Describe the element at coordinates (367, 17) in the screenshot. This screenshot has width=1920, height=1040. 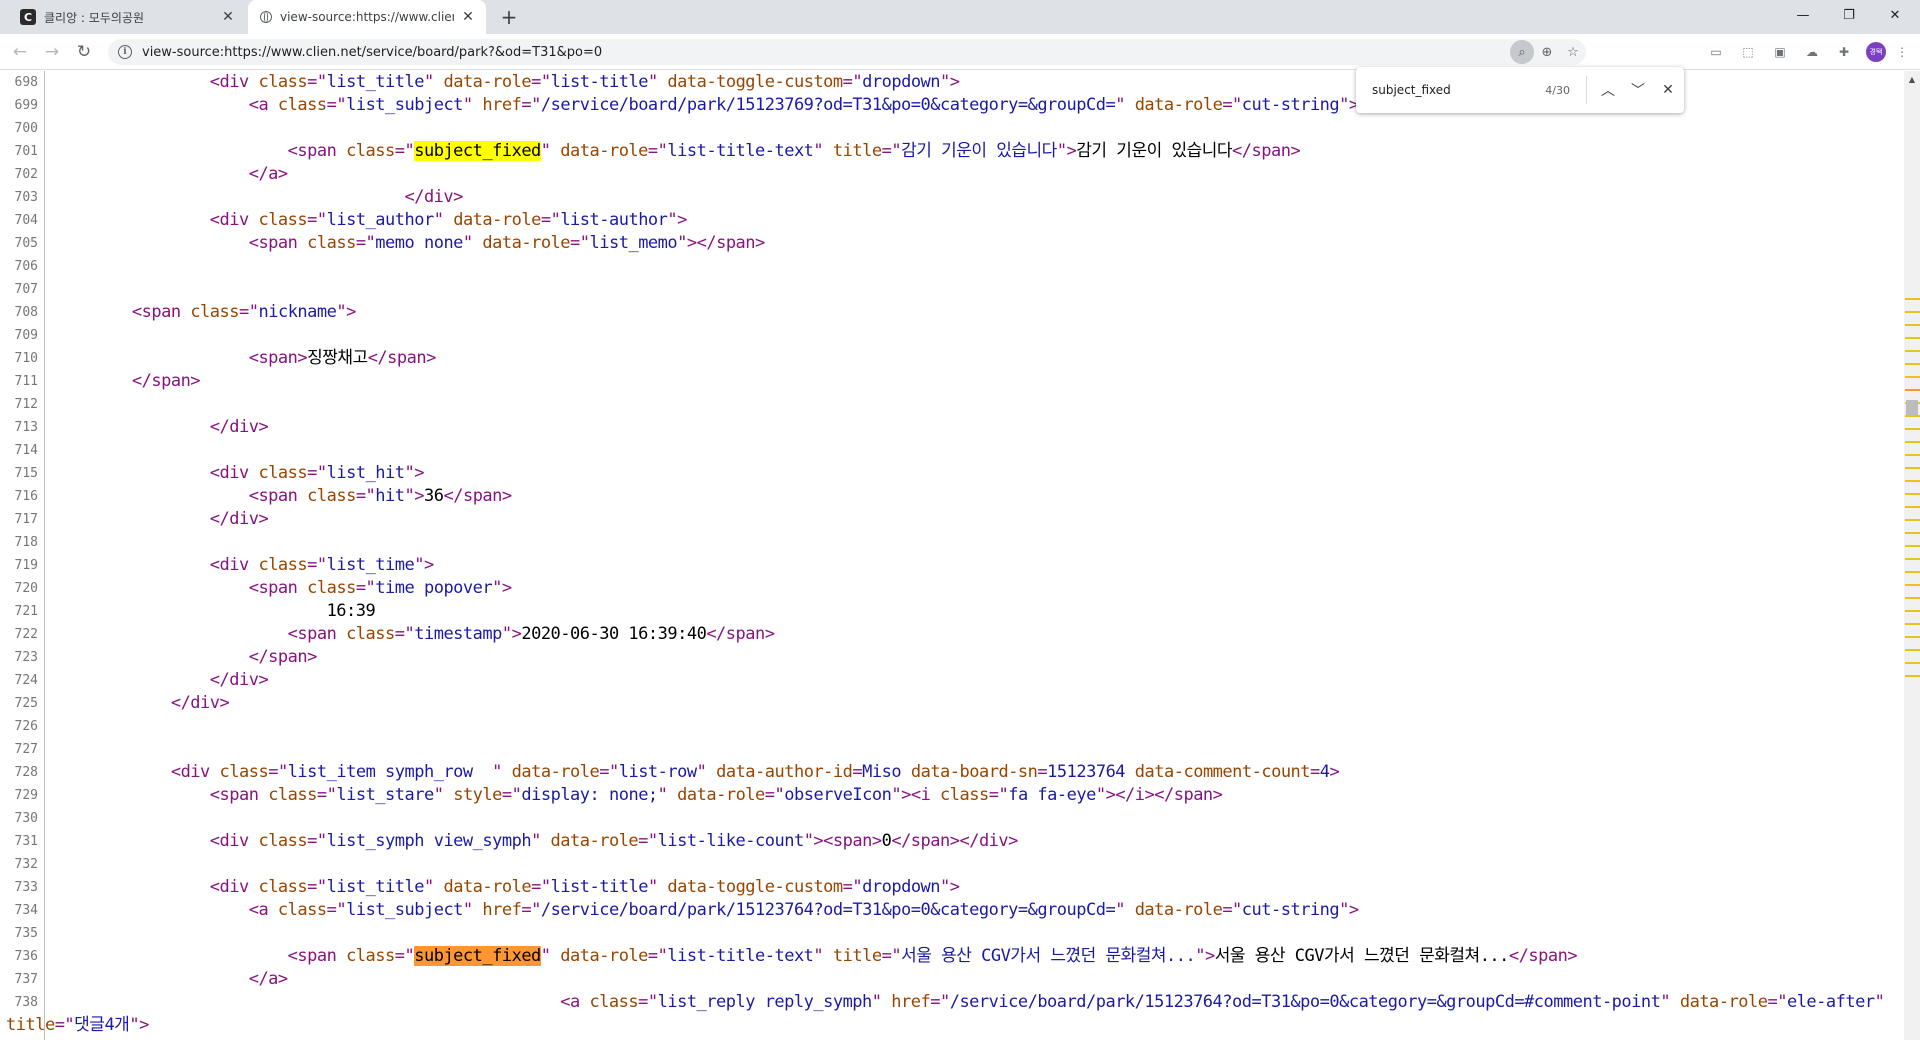
I see `tab-view-source: view-source:https://www.clien.ne ✕` at that location.